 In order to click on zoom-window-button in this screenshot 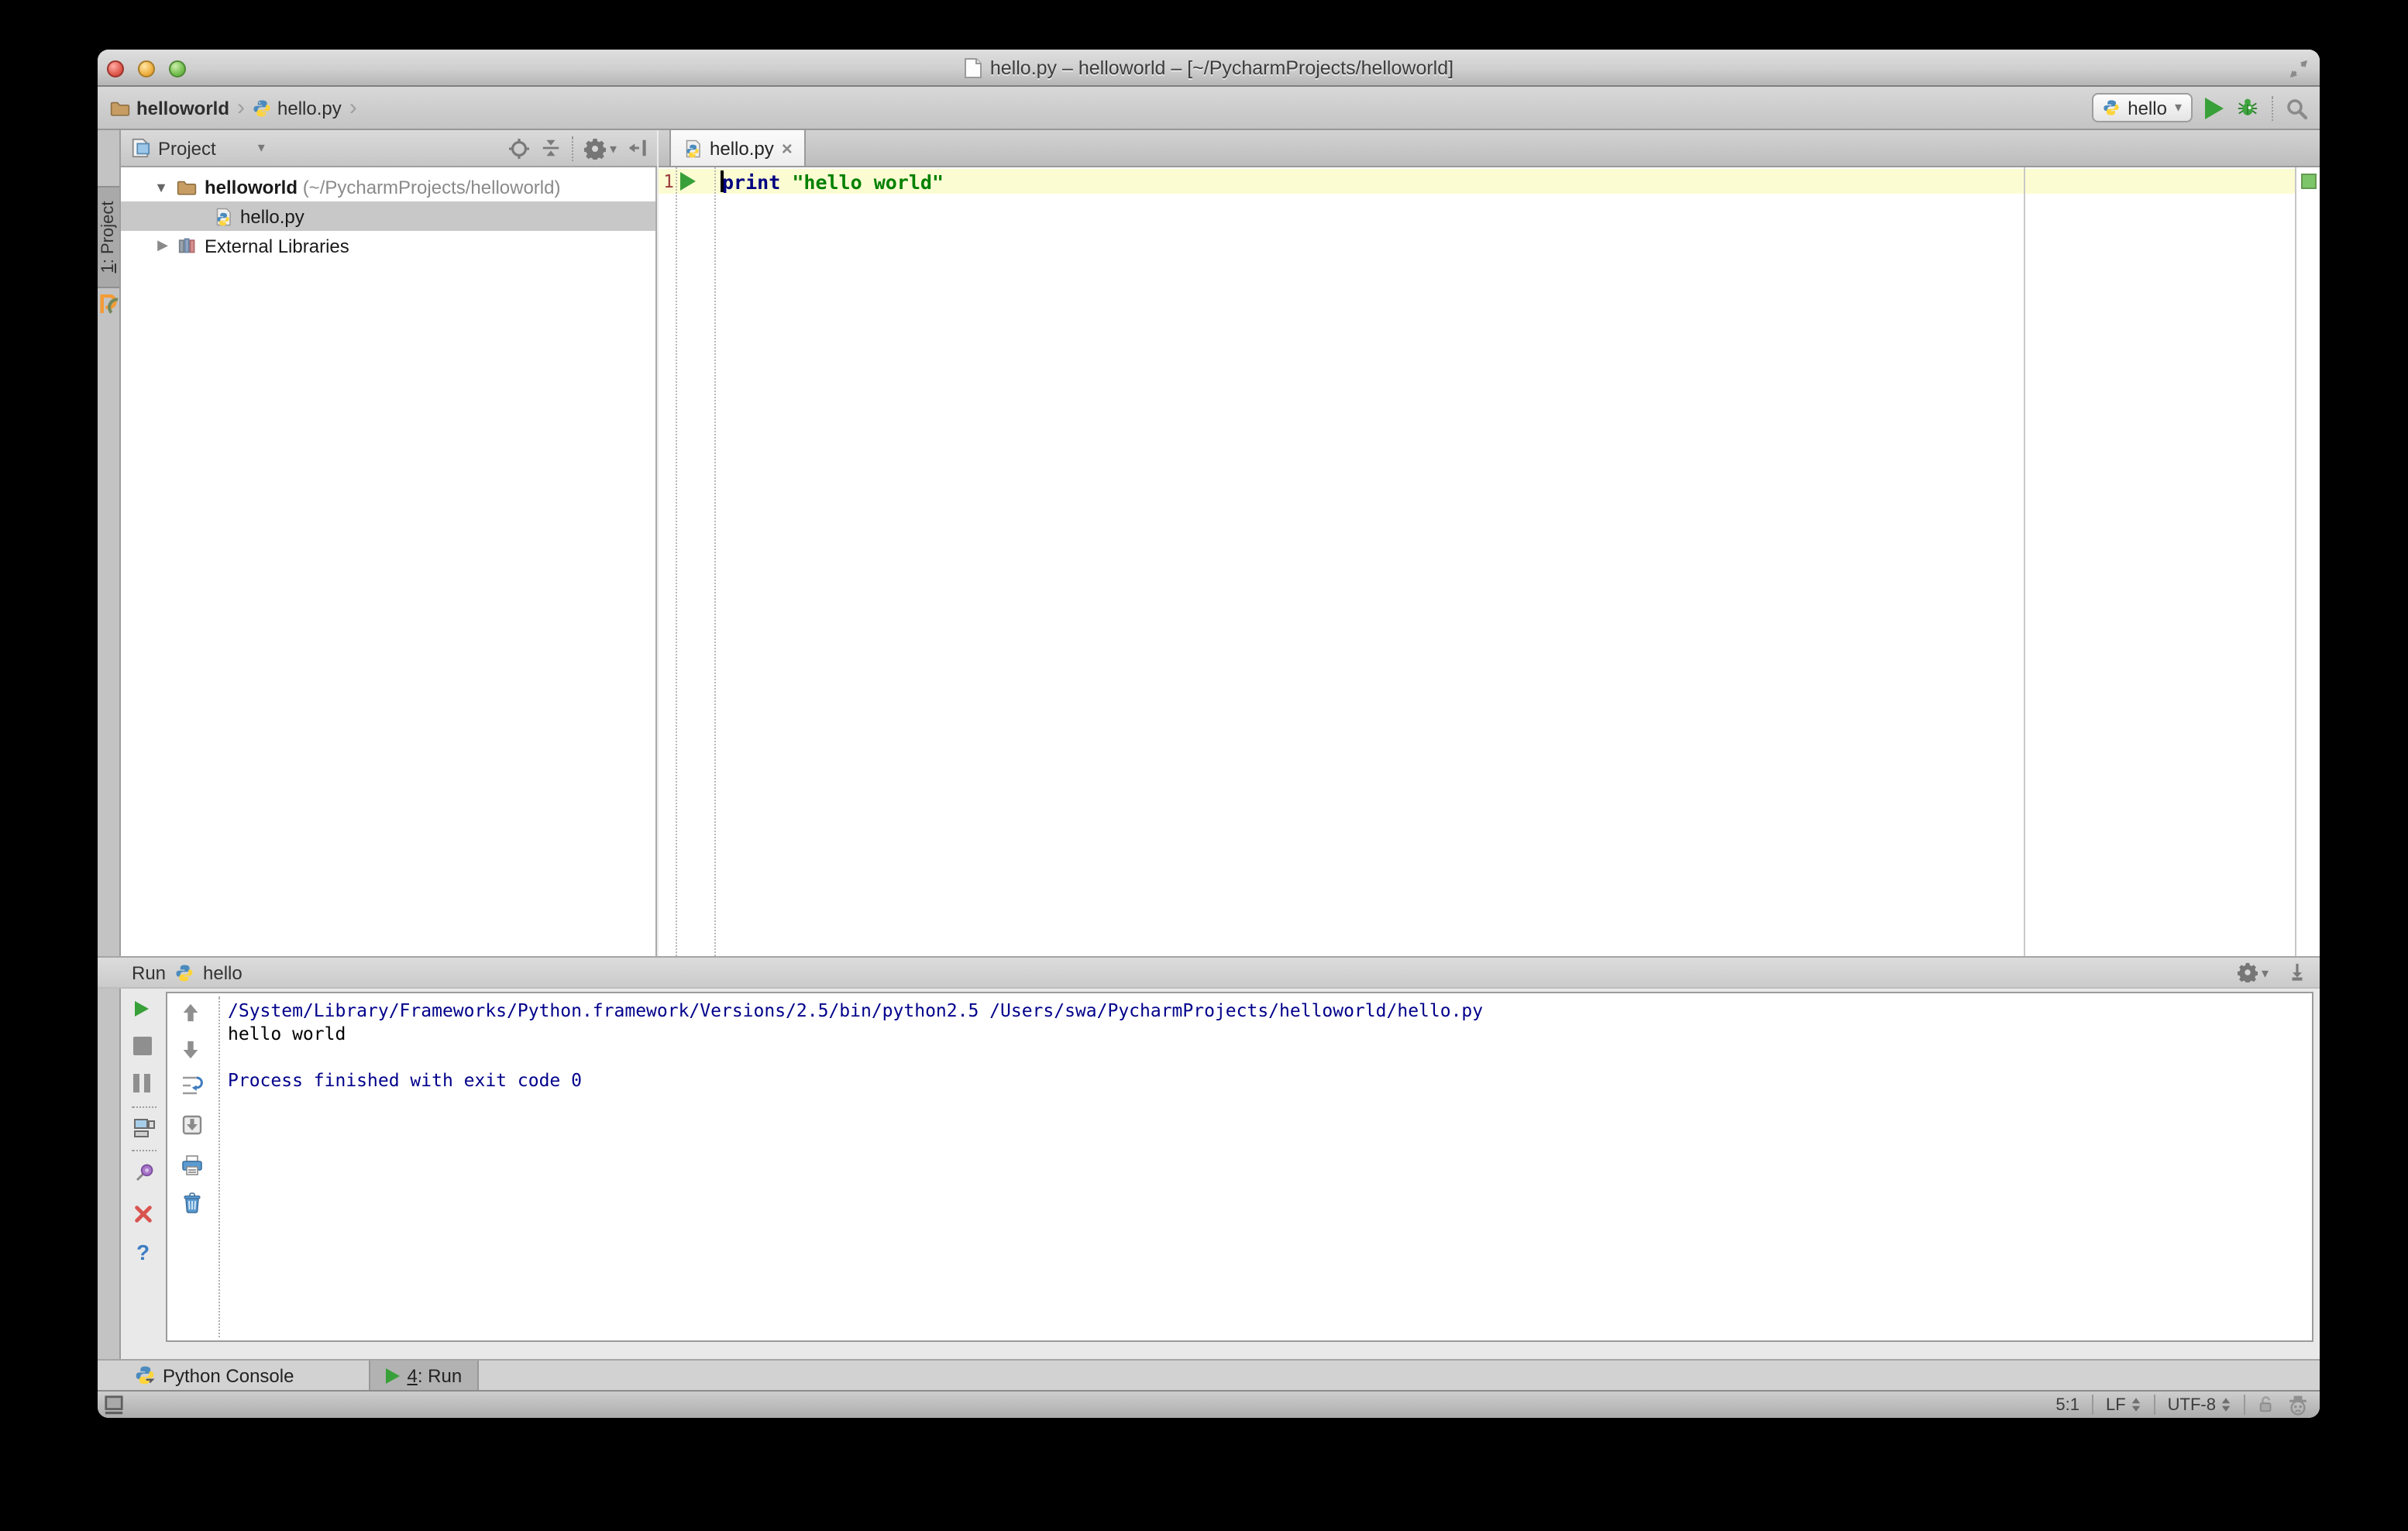, I will do `click(177, 68)`.